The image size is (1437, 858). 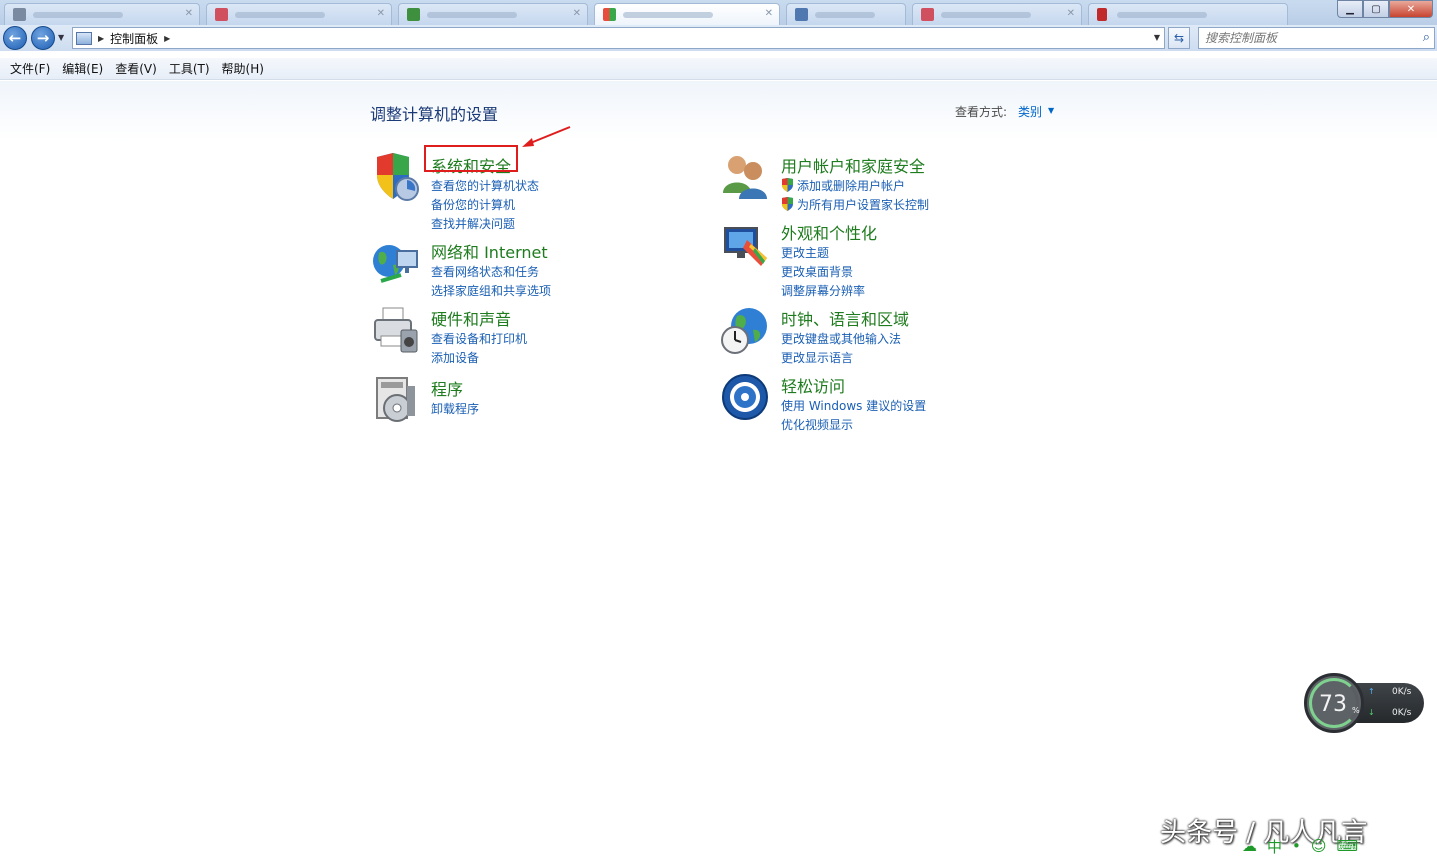 What do you see at coordinates (396, 178) in the screenshot?
I see `shield-icon` at bounding box center [396, 178].